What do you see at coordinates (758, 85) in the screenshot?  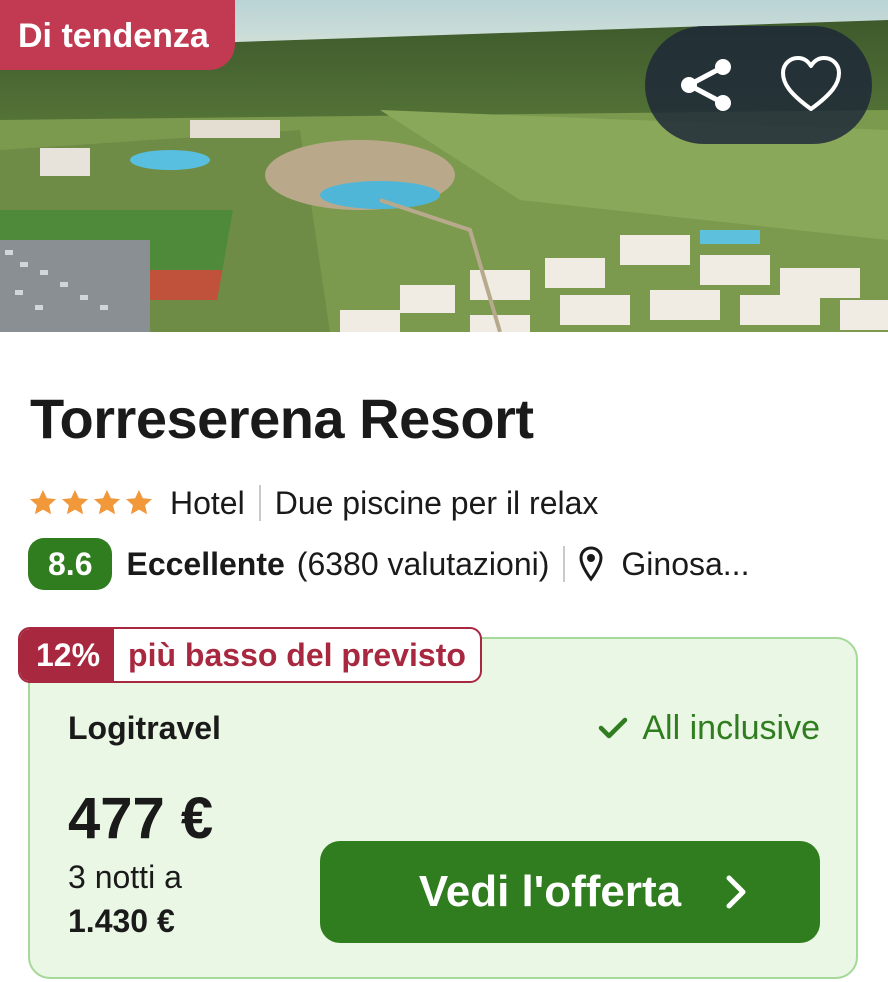 I see `photo-actions` at bounding box center [758, 85].